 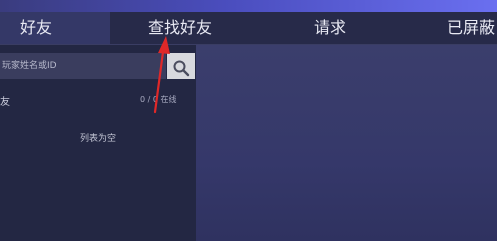 What do you see at coordinates (158, 99) in the screenshot?
I see `online-count: 0 / 0 在线` at bounding box center [158, 99].